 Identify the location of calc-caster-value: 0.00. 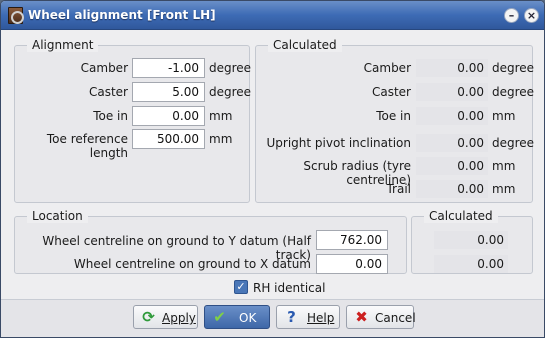
(452, 92).